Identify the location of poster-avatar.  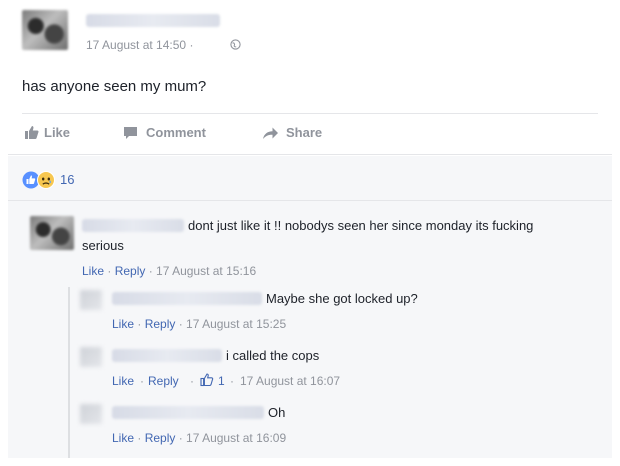
(45, 30).